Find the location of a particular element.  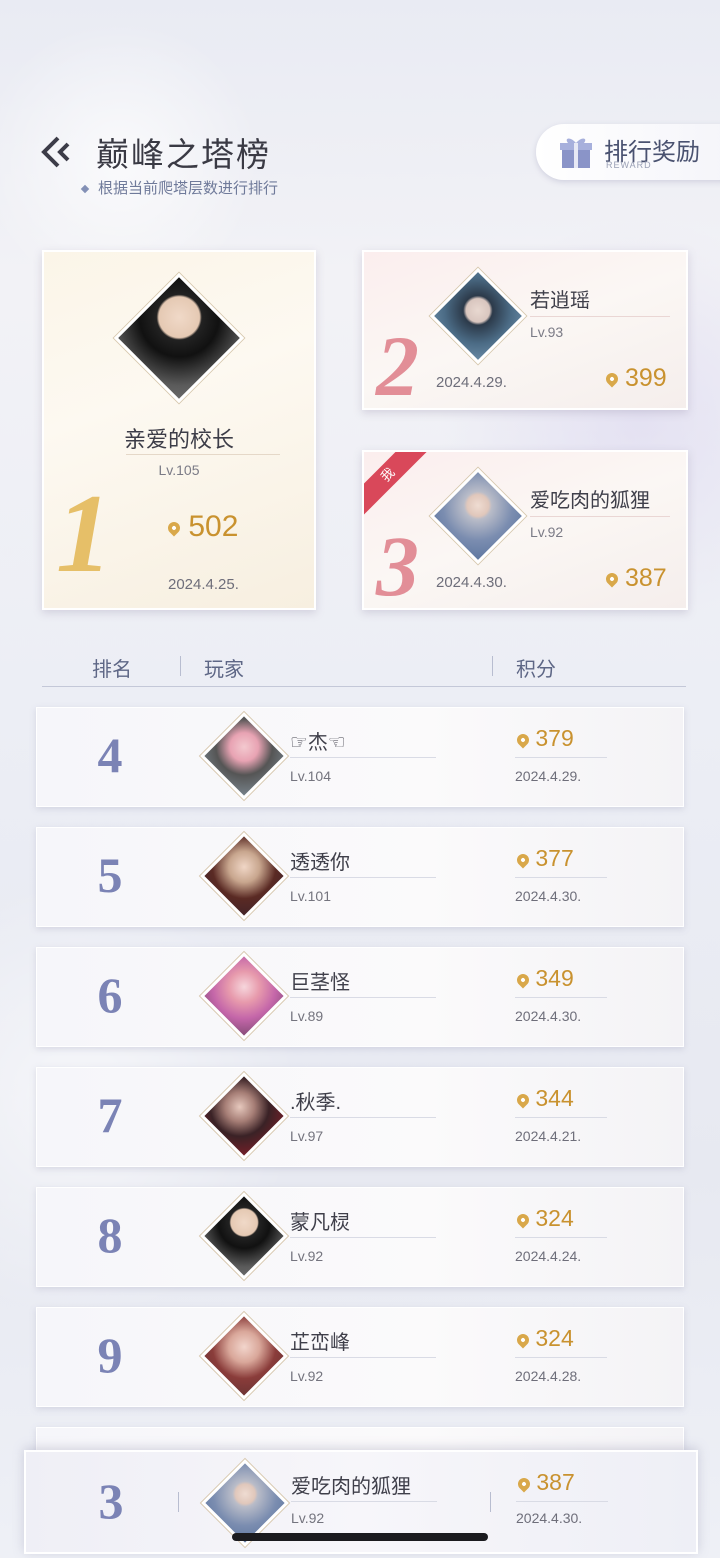

player-level: Lv.104 is located at coordinates (310, 776).